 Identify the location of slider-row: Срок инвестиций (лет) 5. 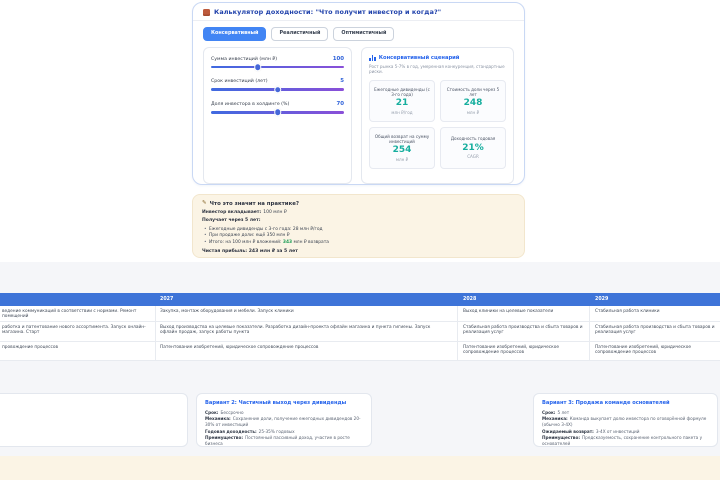
(277, 81).